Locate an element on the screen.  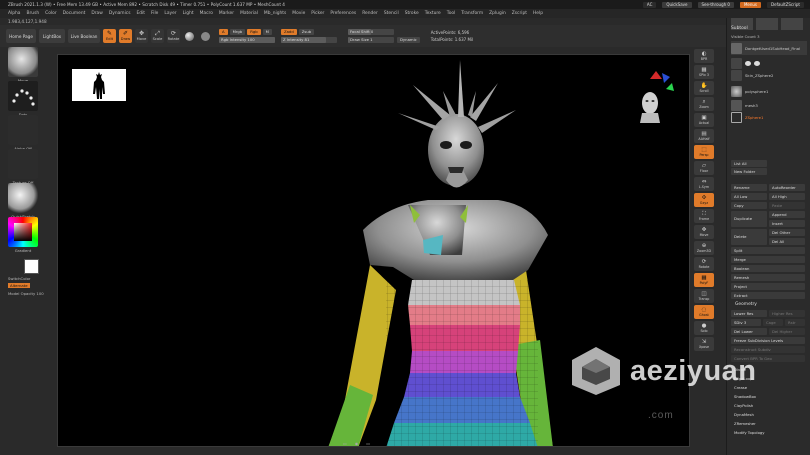
zadd-toggle: Zadd is located at coordinates (289, 32).